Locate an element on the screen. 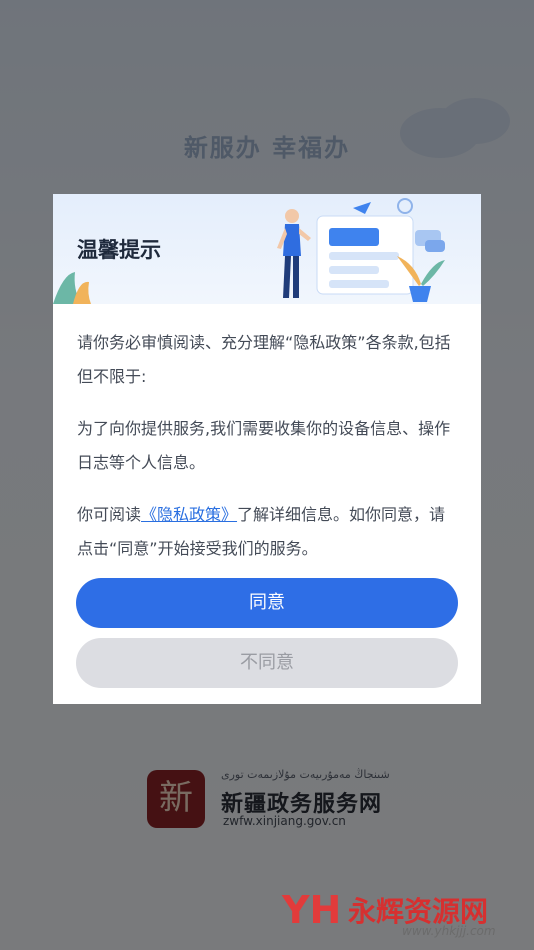 The width and height of the screenshot is (534, 950). plant-left-illustration is located at coordinates (72, 288).